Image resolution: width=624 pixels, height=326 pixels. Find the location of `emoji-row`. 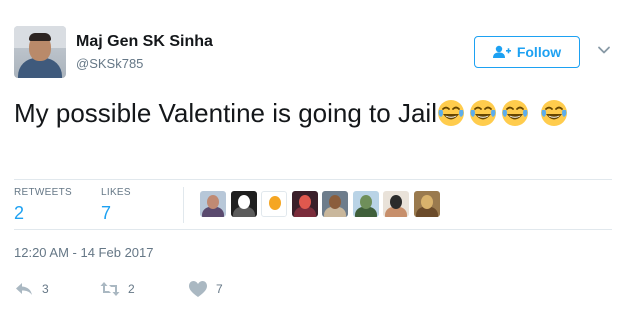

emoji-row is located at coordinates (502, 113).